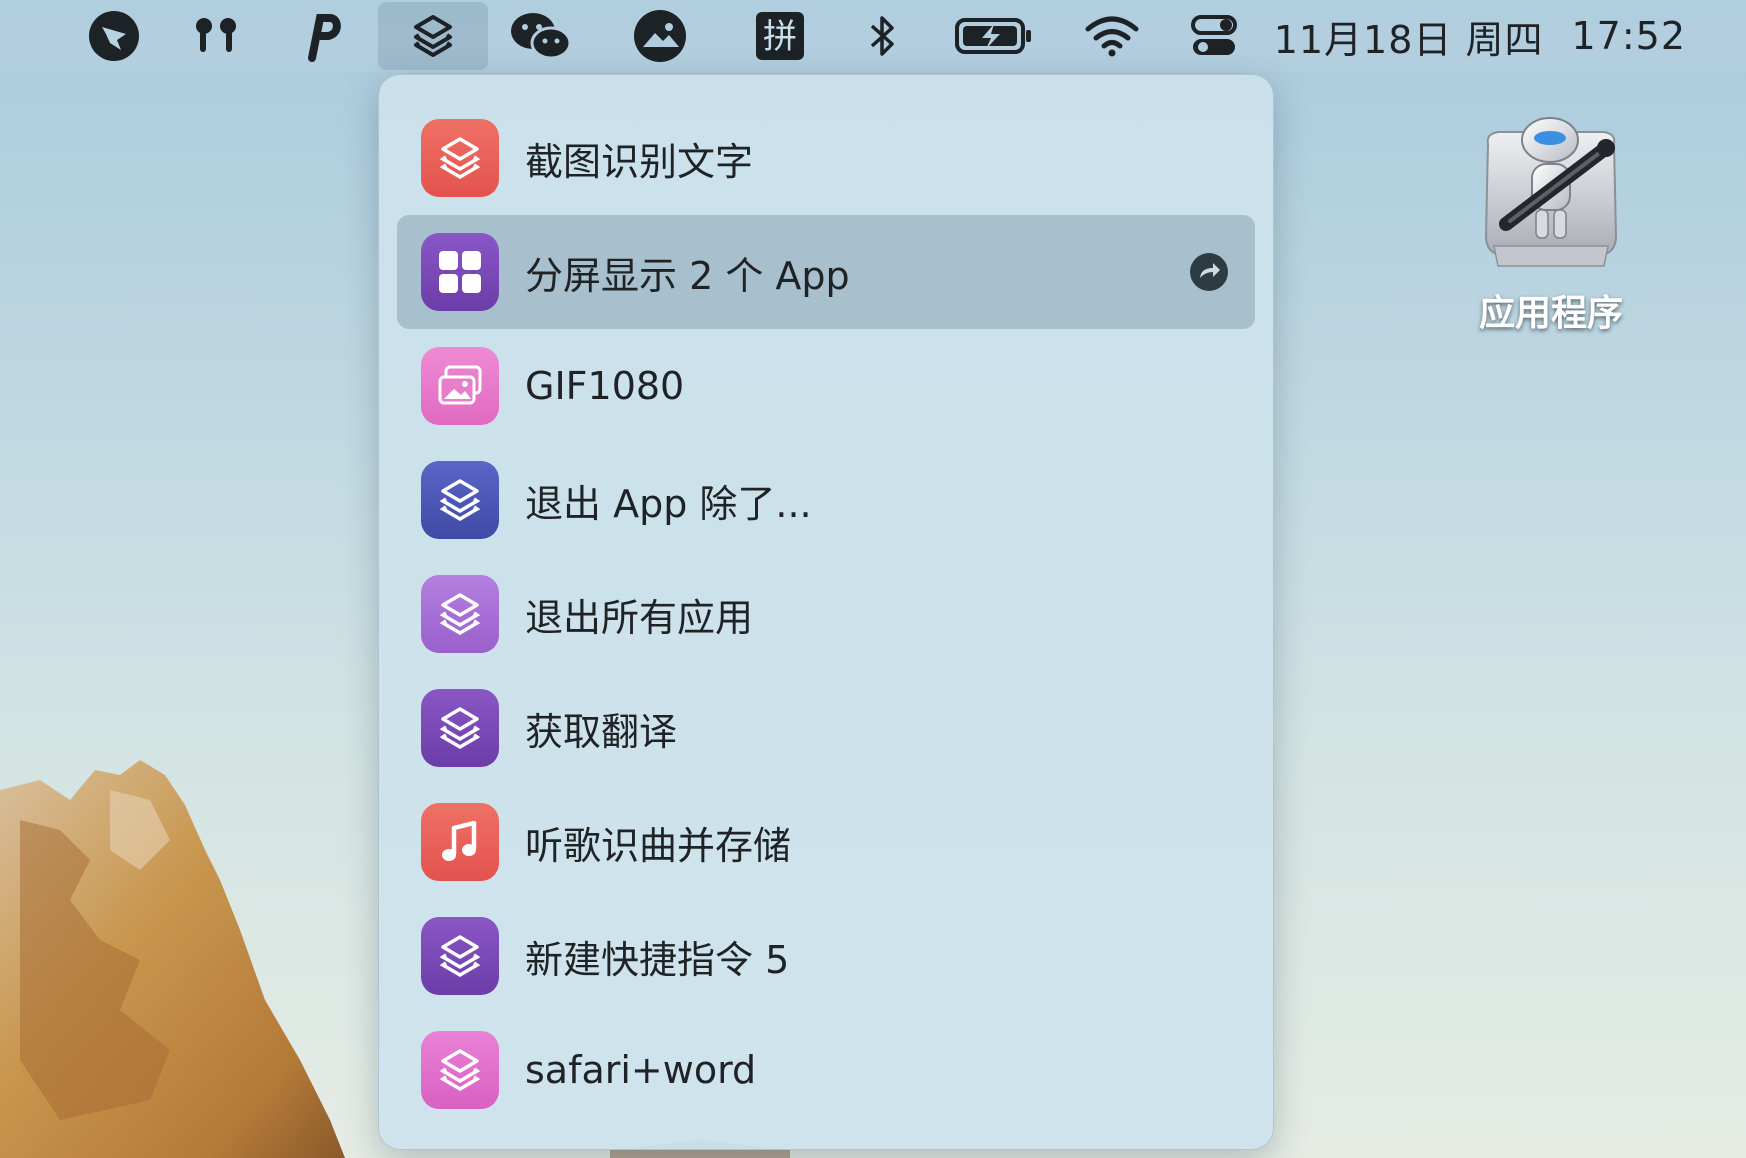  I want to click on grid-four-icon, so click(460, 272).